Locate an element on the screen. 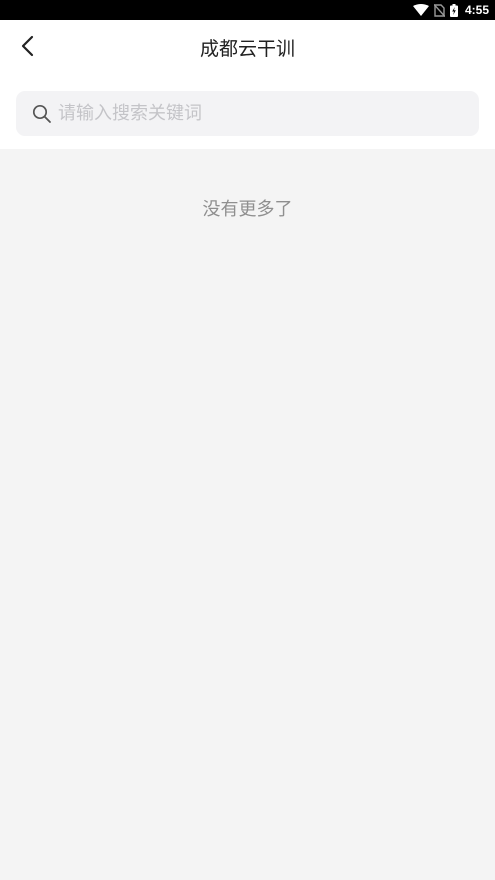 The height and width of the screenshot is (880, 495). search-icon is located at coordinates (42, 114).